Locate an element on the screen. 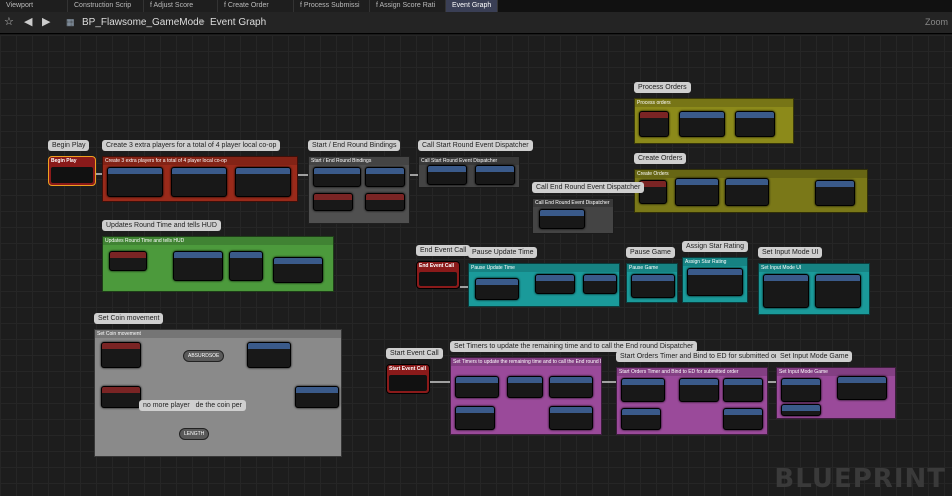 The image size is (952, 496). tab-process-submission: f Process Submissi is located at coordinates (332, 6).